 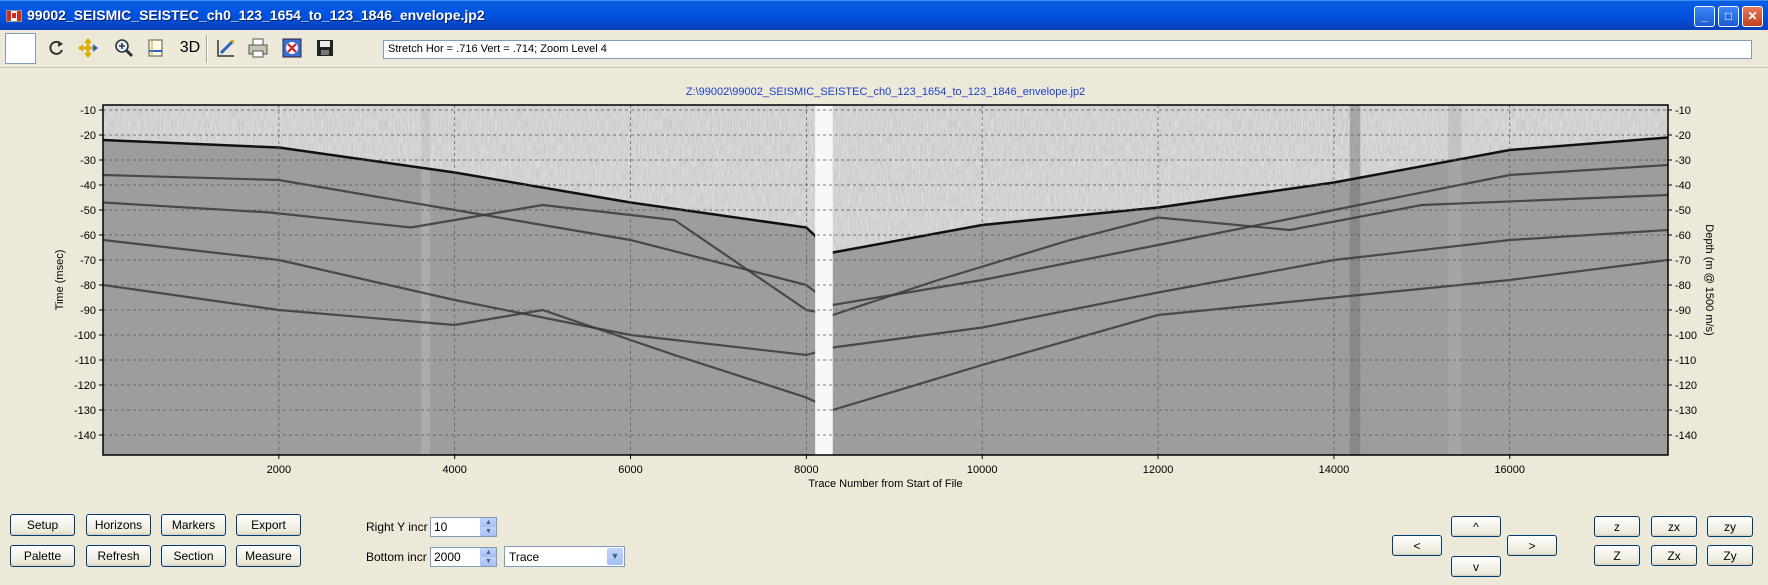 What do you see at coordinates (397, 527) in the screenshot?
I see `right-y-incr-label: Right Y incr` at bounding box center [397, 527].